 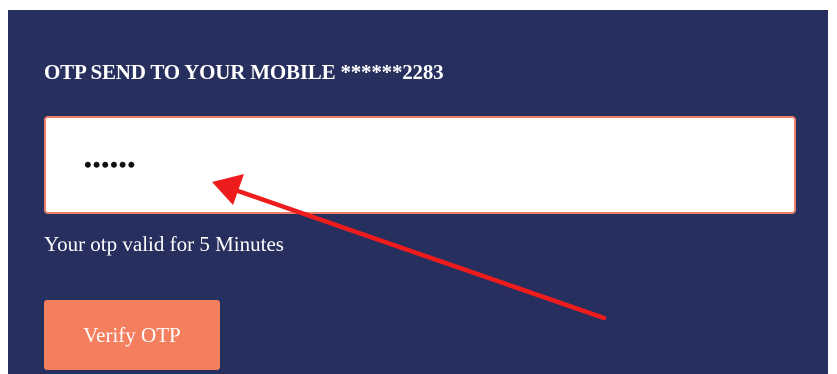 What do you see at coordinates (244, 72) in the screenshot?
I see `otp-heading: OTP SEND TO YOUR MOBILE ******2283` at bounding box center [244, 72].